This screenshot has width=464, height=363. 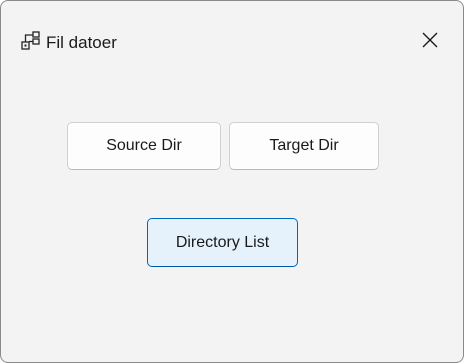 What do you see at coordinates (31, 41) in the screenshot?
I see `hierarchy-icon` at bounding box center [31, 41].